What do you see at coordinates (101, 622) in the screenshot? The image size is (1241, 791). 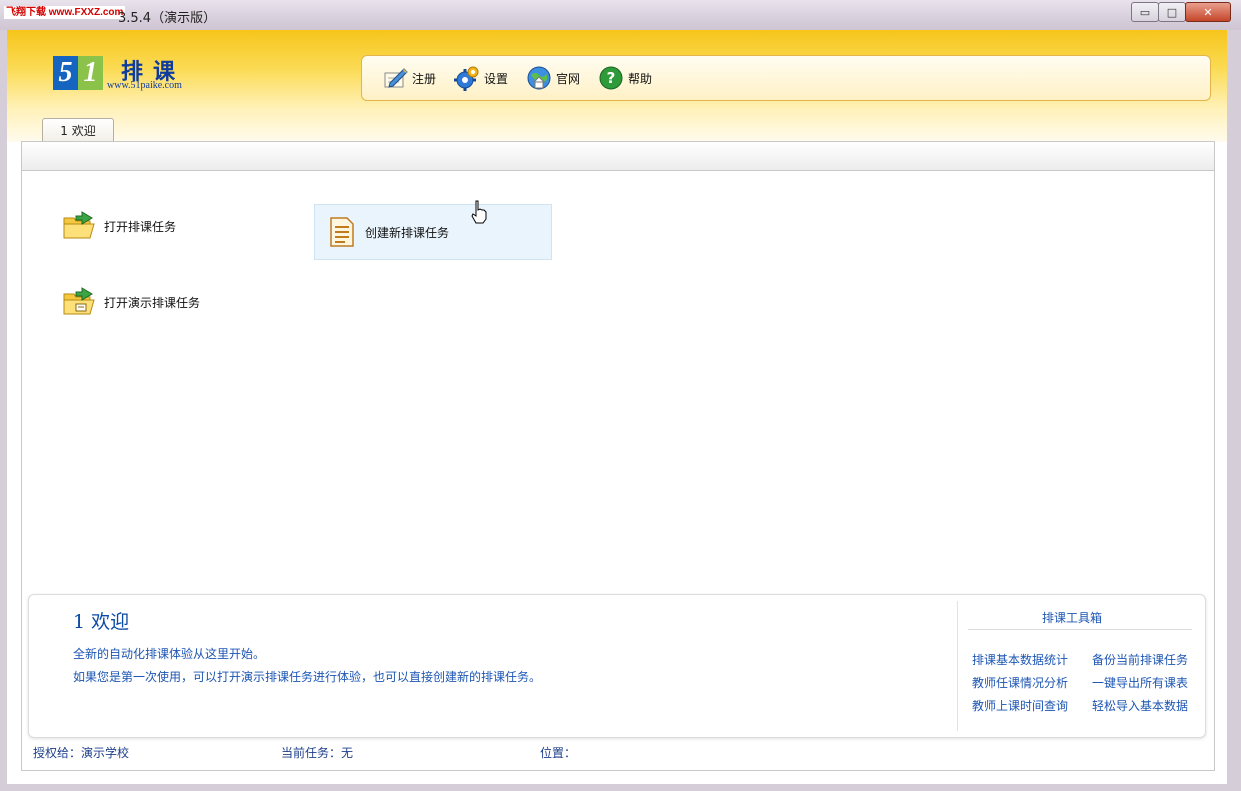 I see `welcome-title: 1 欢迎` at bounding box center [101, 622].